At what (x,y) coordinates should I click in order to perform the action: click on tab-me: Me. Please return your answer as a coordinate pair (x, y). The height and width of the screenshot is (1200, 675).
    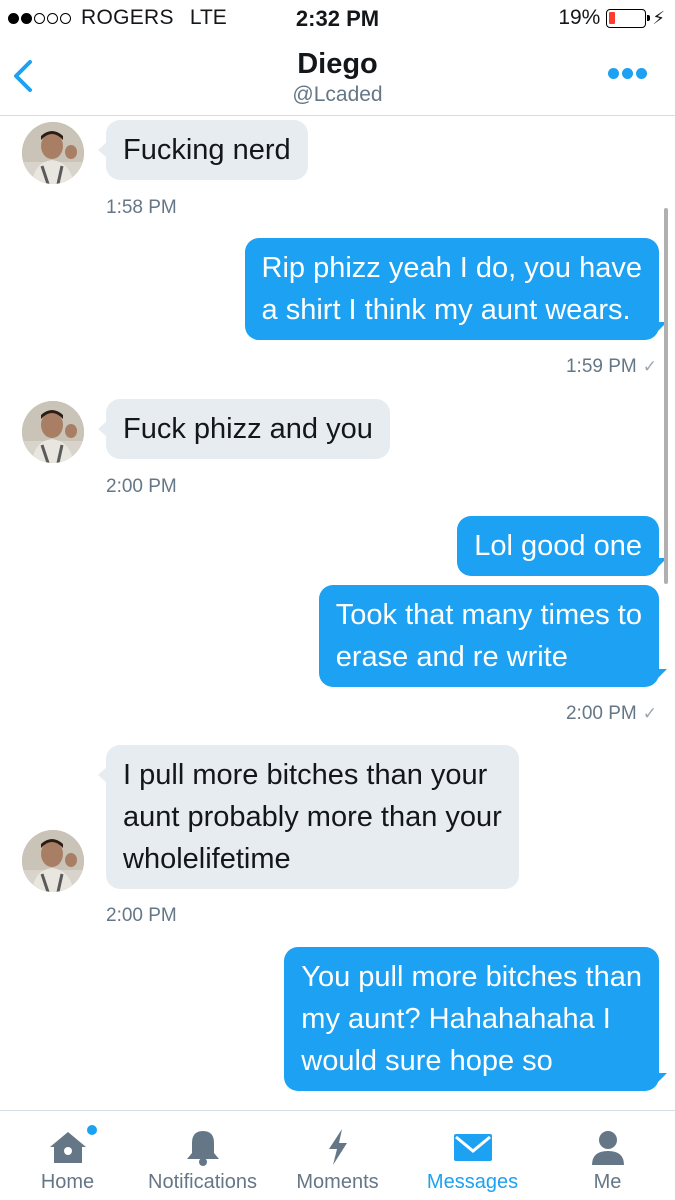
    Looking at the image, I should click on (607, 1155).